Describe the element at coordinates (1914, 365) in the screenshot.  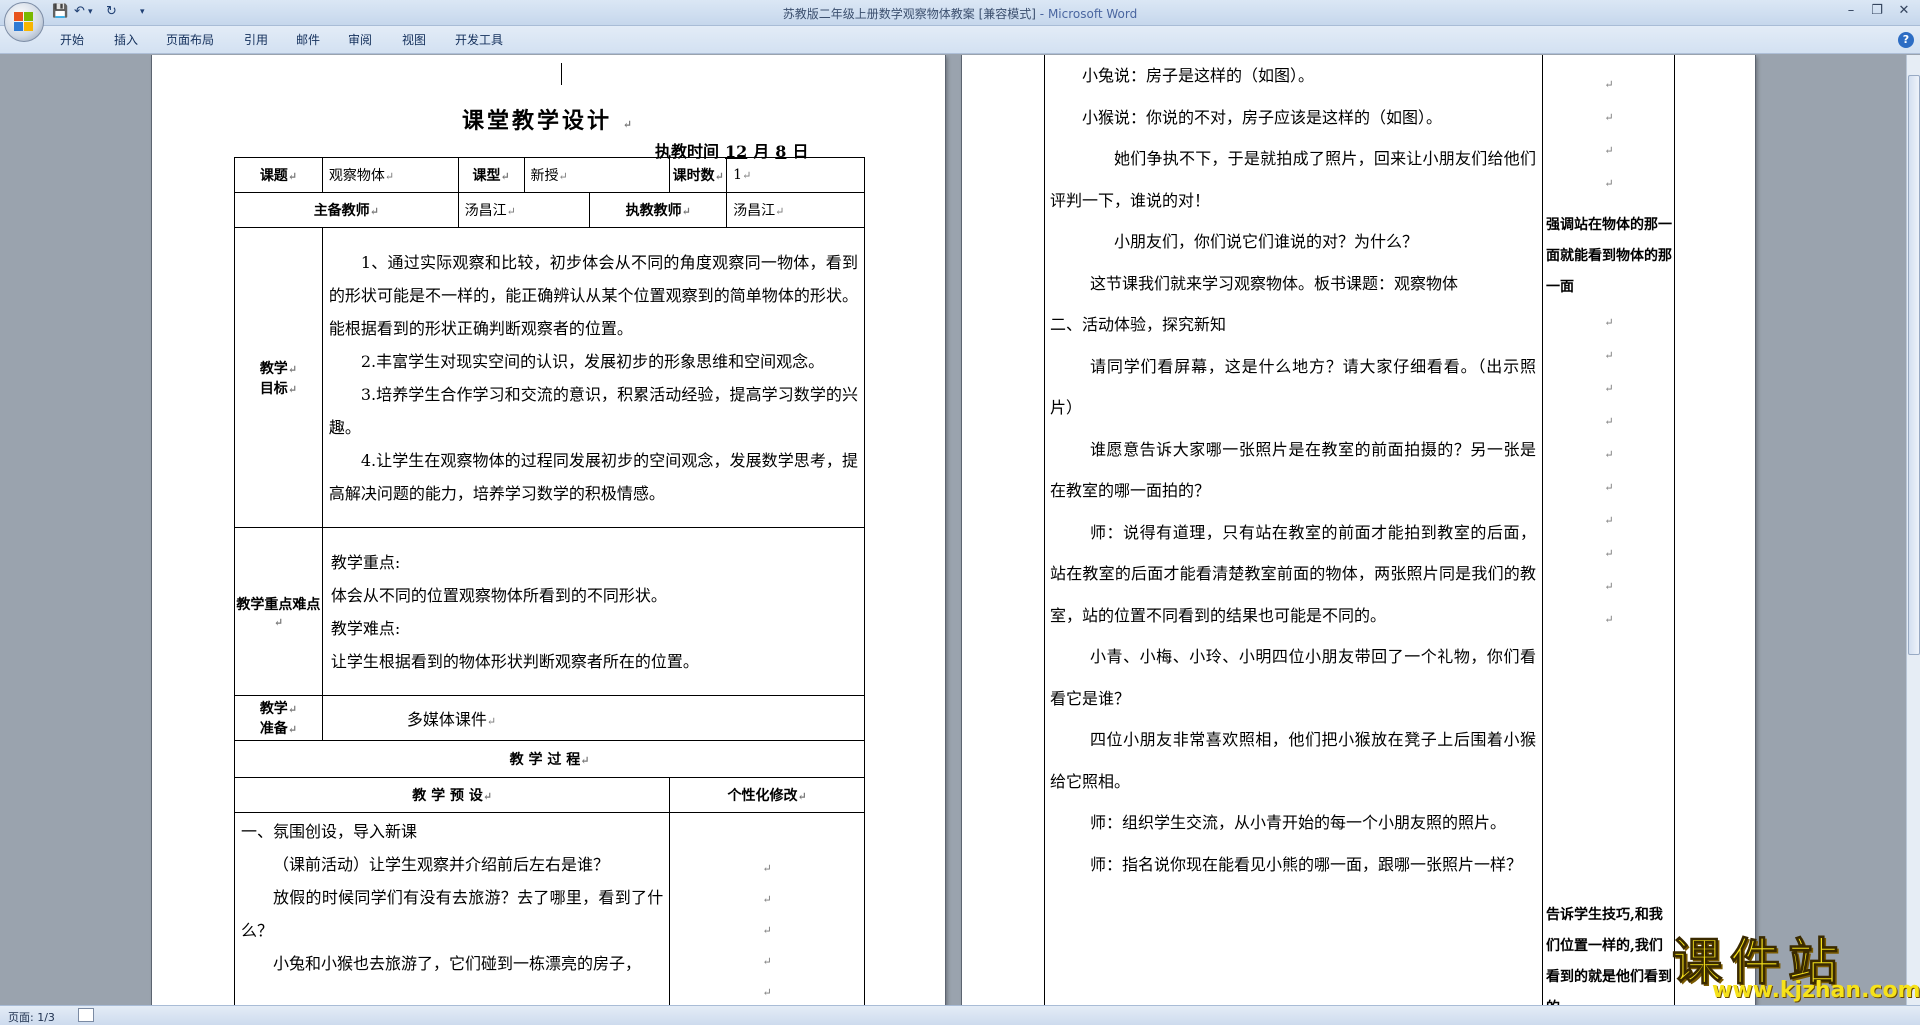
I see `scrollbar-thumb` at that location.